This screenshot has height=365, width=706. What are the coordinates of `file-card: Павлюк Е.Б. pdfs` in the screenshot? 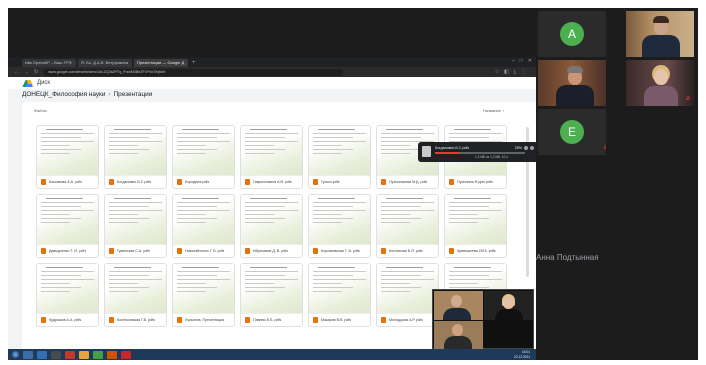 It's located at (271, 295).